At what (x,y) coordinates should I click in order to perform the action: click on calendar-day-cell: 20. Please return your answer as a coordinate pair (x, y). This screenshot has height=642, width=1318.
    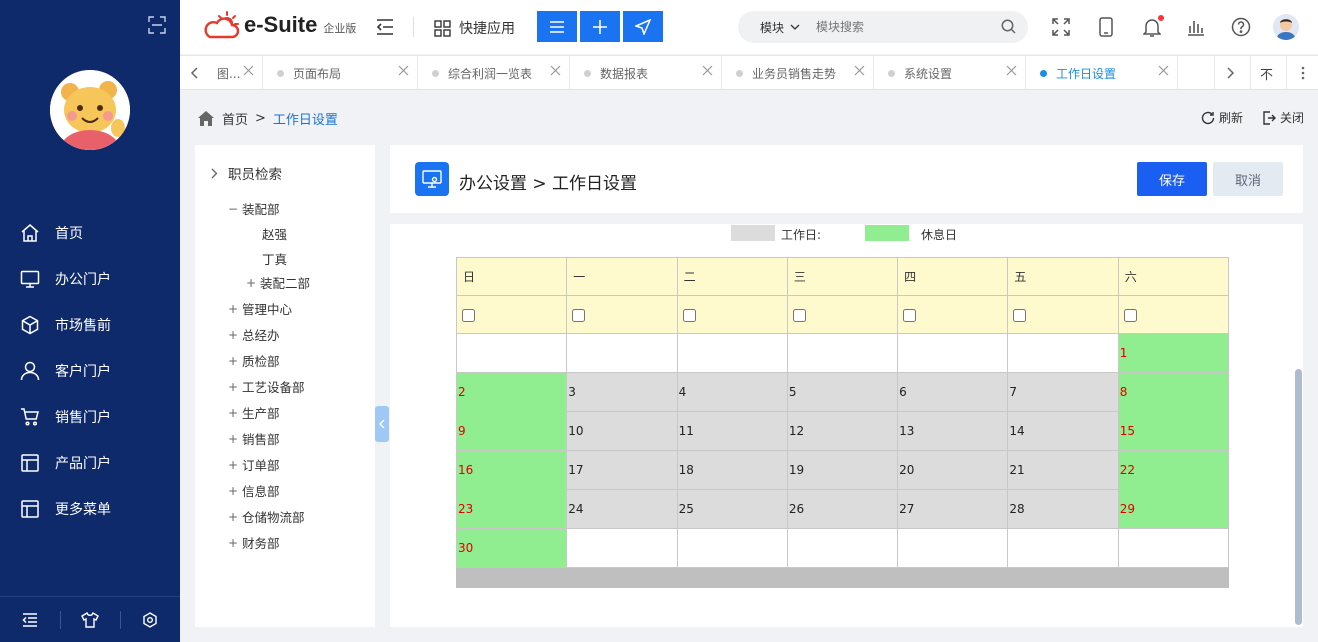
    Looking at the image, I should click on (953, 470).